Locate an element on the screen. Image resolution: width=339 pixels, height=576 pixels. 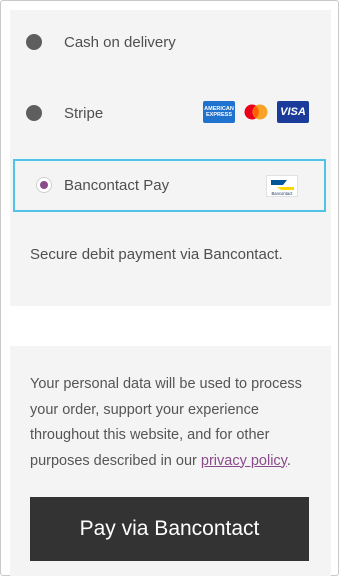
amex-card-icon: AMERICAN EXPRESS is located at coordinates (219, 112).